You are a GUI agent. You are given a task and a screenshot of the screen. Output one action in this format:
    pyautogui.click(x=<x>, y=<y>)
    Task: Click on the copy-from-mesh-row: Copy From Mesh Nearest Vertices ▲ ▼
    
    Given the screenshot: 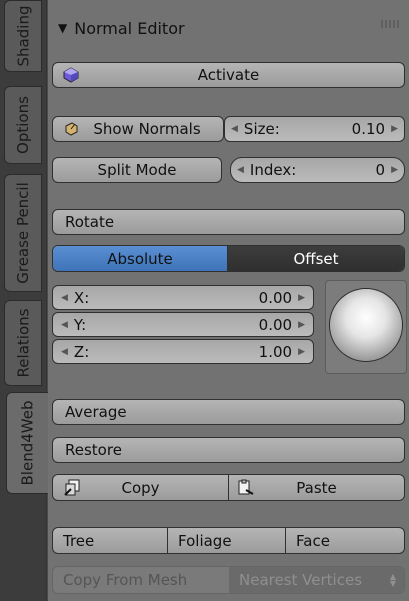 What is the action you would take?
    pyautogui.click(x=228, y=580)
    